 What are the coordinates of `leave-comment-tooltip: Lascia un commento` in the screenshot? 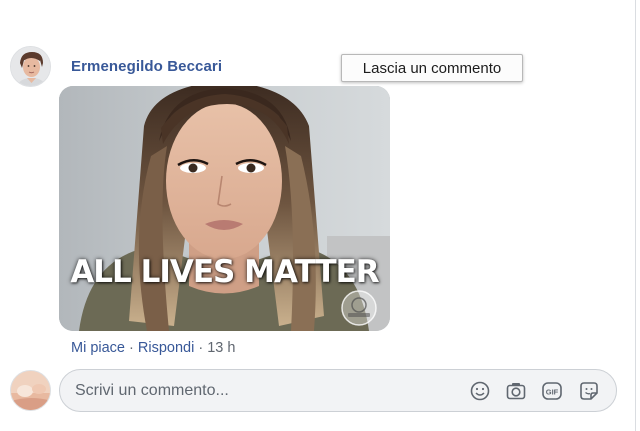 It's located at (432, 68).